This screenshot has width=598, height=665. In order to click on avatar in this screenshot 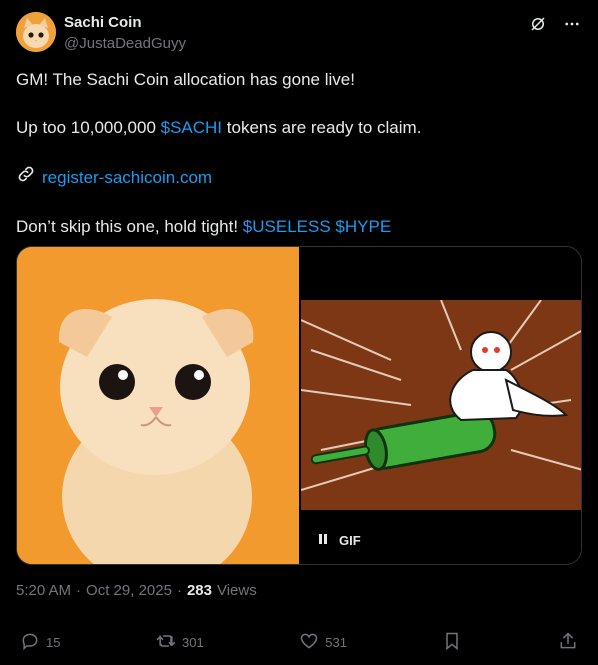, I will do `click(36, 32)`.